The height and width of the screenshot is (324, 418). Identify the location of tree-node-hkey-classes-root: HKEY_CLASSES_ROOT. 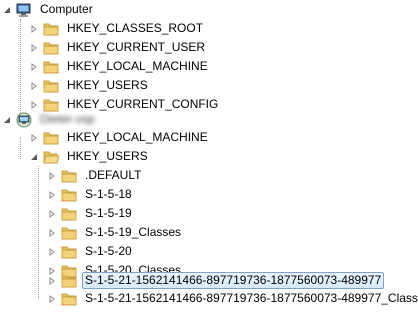
(117, 28).